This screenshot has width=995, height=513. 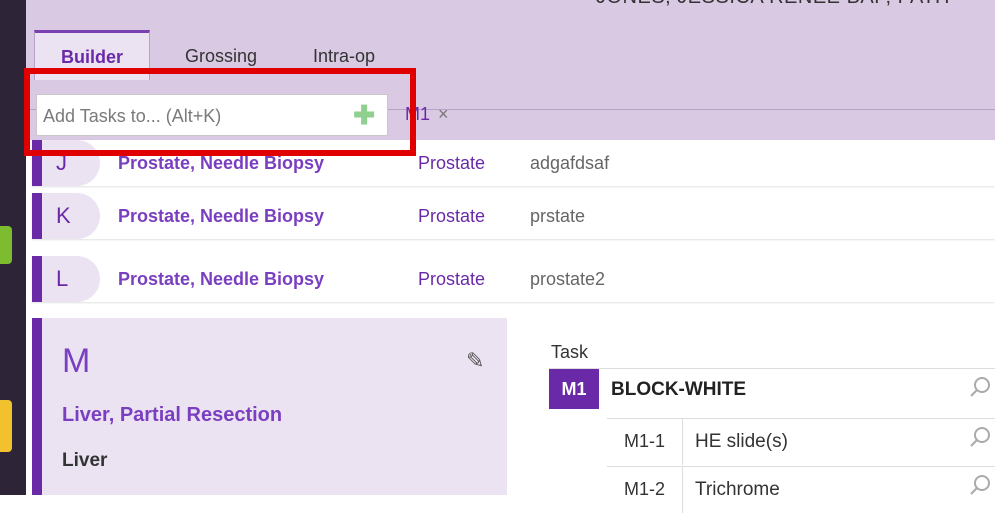 I want to click on selected-specimen-letter: M, so click(x=76, y=361).